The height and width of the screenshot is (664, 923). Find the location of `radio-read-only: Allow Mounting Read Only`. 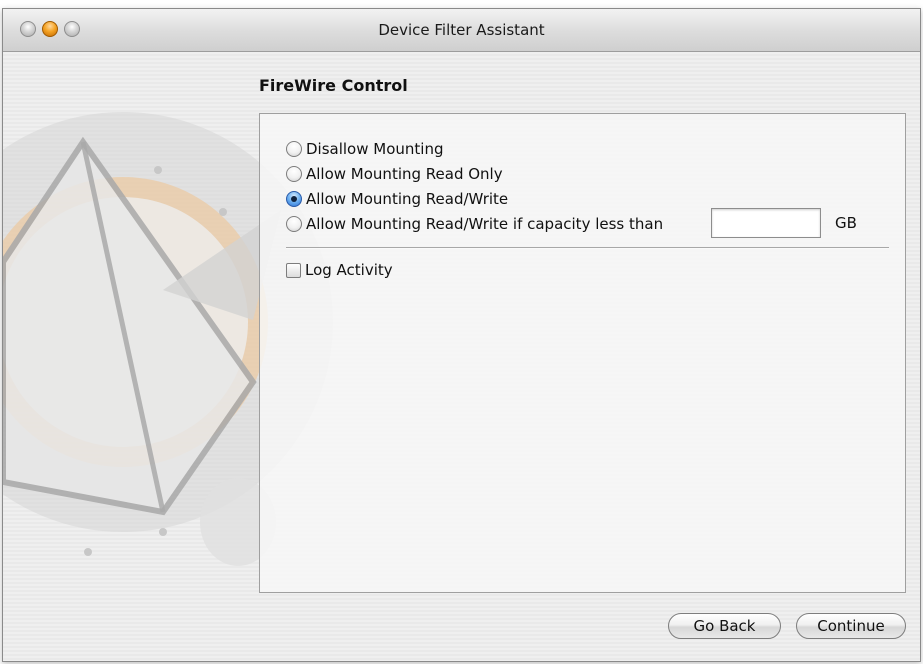

radio-read-only: Allow Mounting Read Only is located at coordinates (394, 174).